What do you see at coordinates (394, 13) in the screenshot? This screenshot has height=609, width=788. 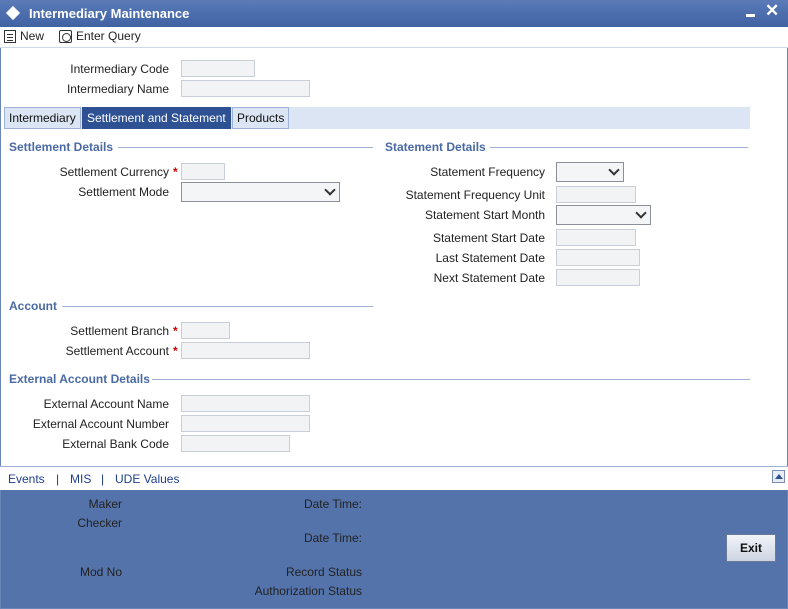 I see `title-bar: Intermediary Maintenance ✕` at bounding box center [394, 13].